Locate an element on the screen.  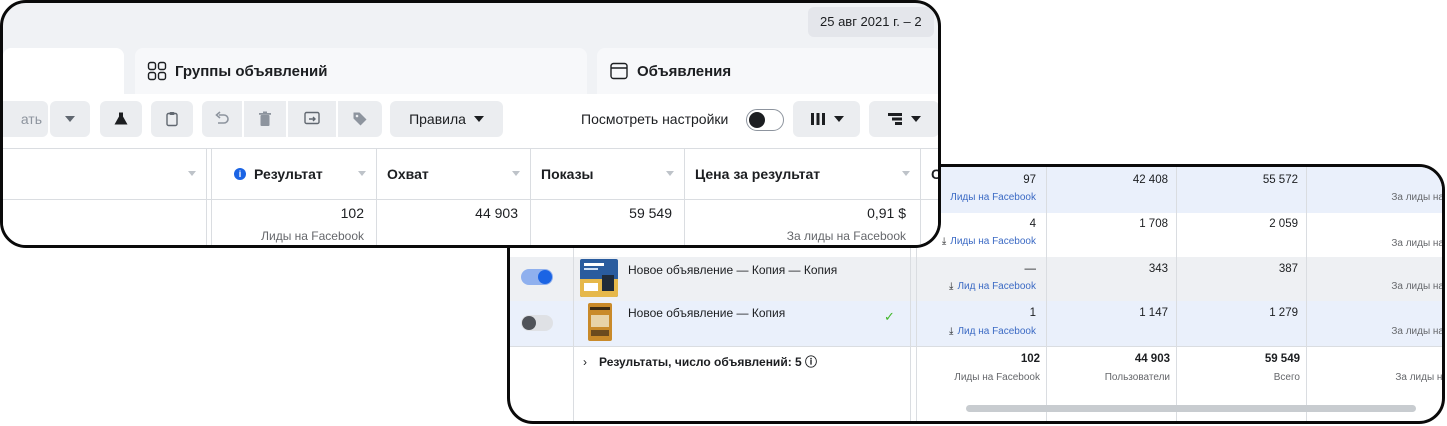
toolbar: ать Правила Посмотреть настройки is located at coordinates (470, 121).